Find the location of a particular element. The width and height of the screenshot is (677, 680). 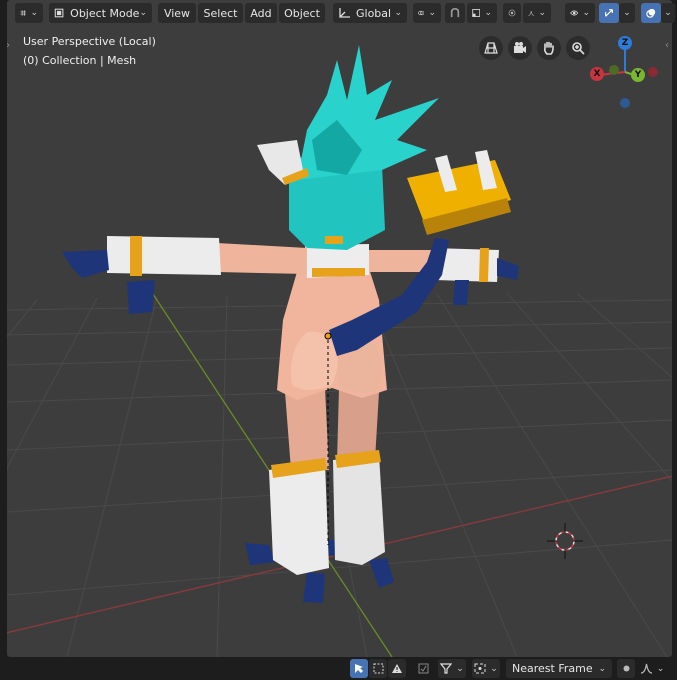

snap-toggle is located at coordinates (455, 13).